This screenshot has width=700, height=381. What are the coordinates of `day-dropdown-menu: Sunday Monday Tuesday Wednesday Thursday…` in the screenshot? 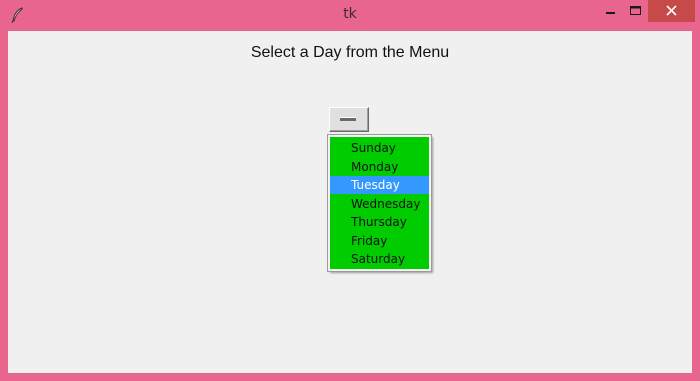 It's located at (379, 203).